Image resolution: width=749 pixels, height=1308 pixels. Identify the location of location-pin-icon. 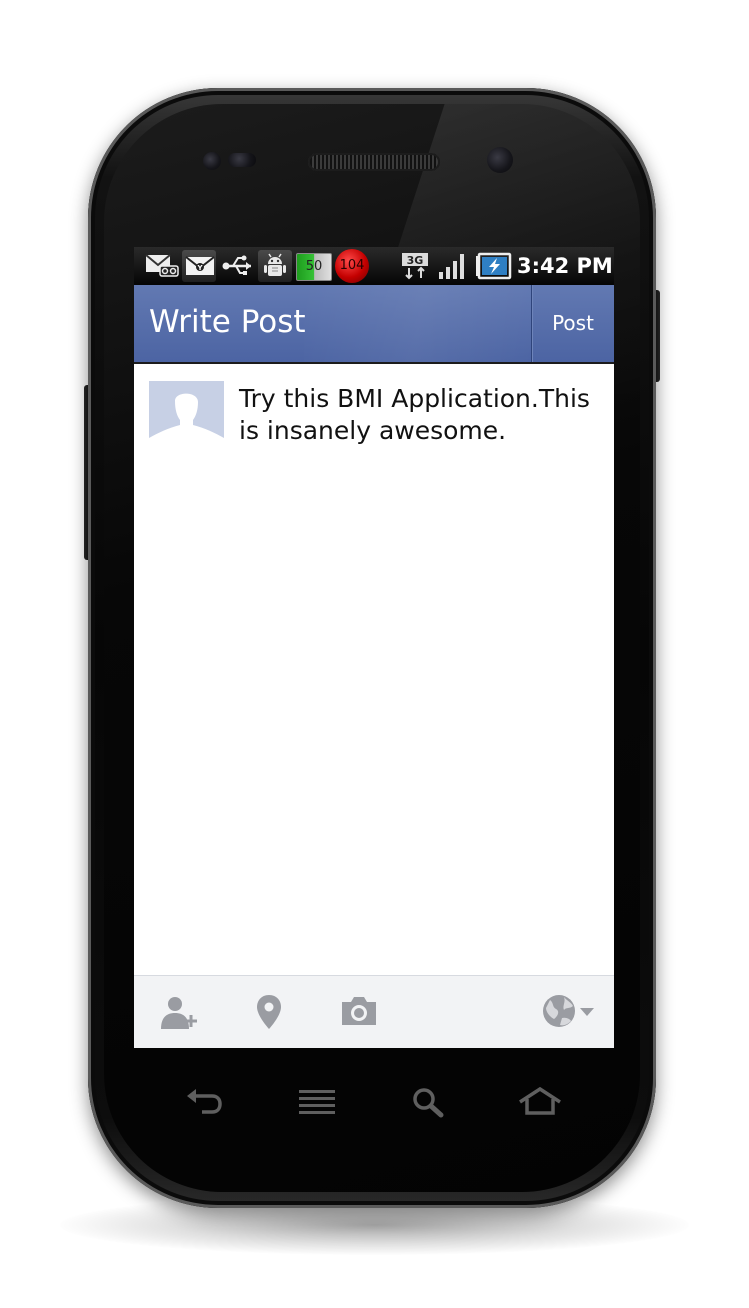
(269, 1012).